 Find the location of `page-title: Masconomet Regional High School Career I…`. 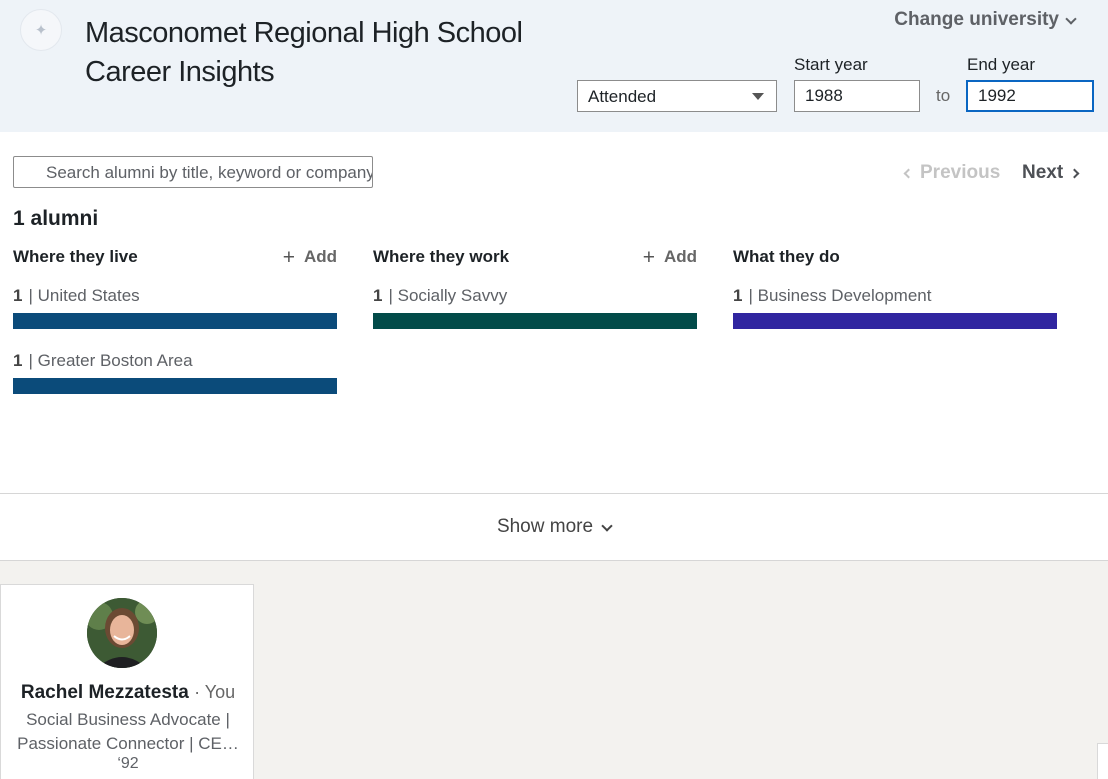

page-title: Masconomet Regional High School Career I… is located at coordinates (304, 53).